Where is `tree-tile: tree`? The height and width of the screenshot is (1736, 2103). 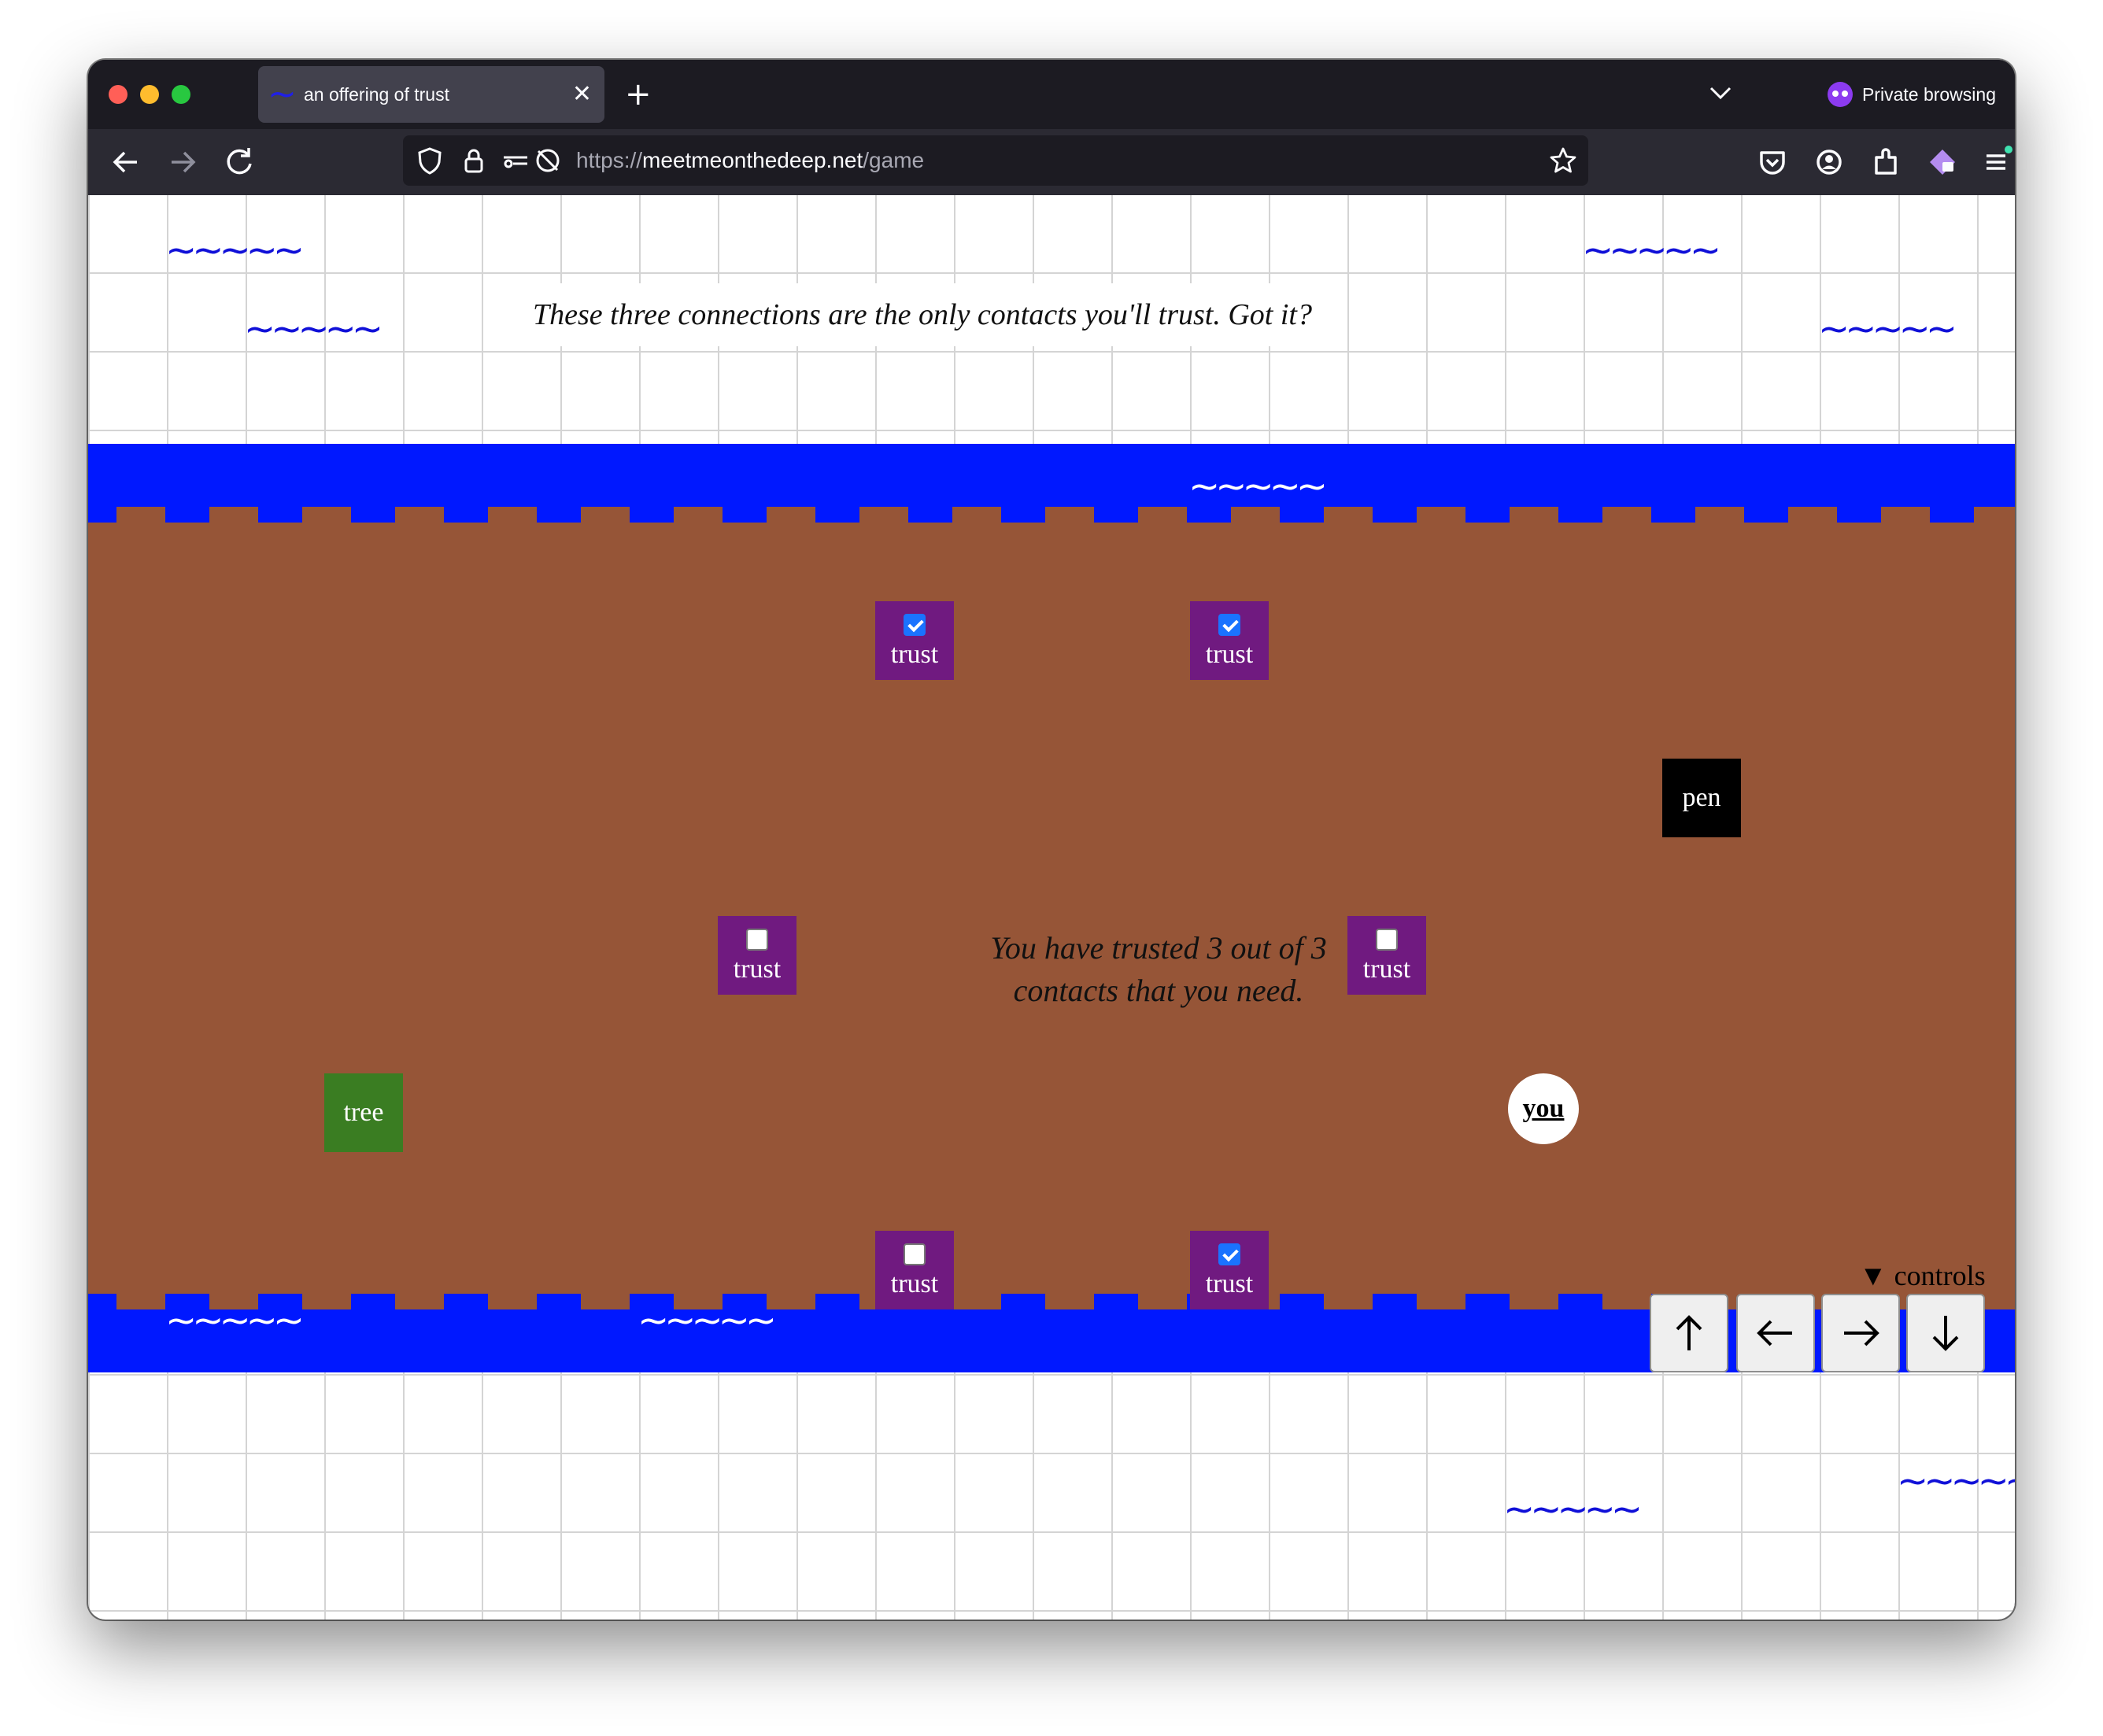 tree-tile: tree is located at coordinates (364, 1112).